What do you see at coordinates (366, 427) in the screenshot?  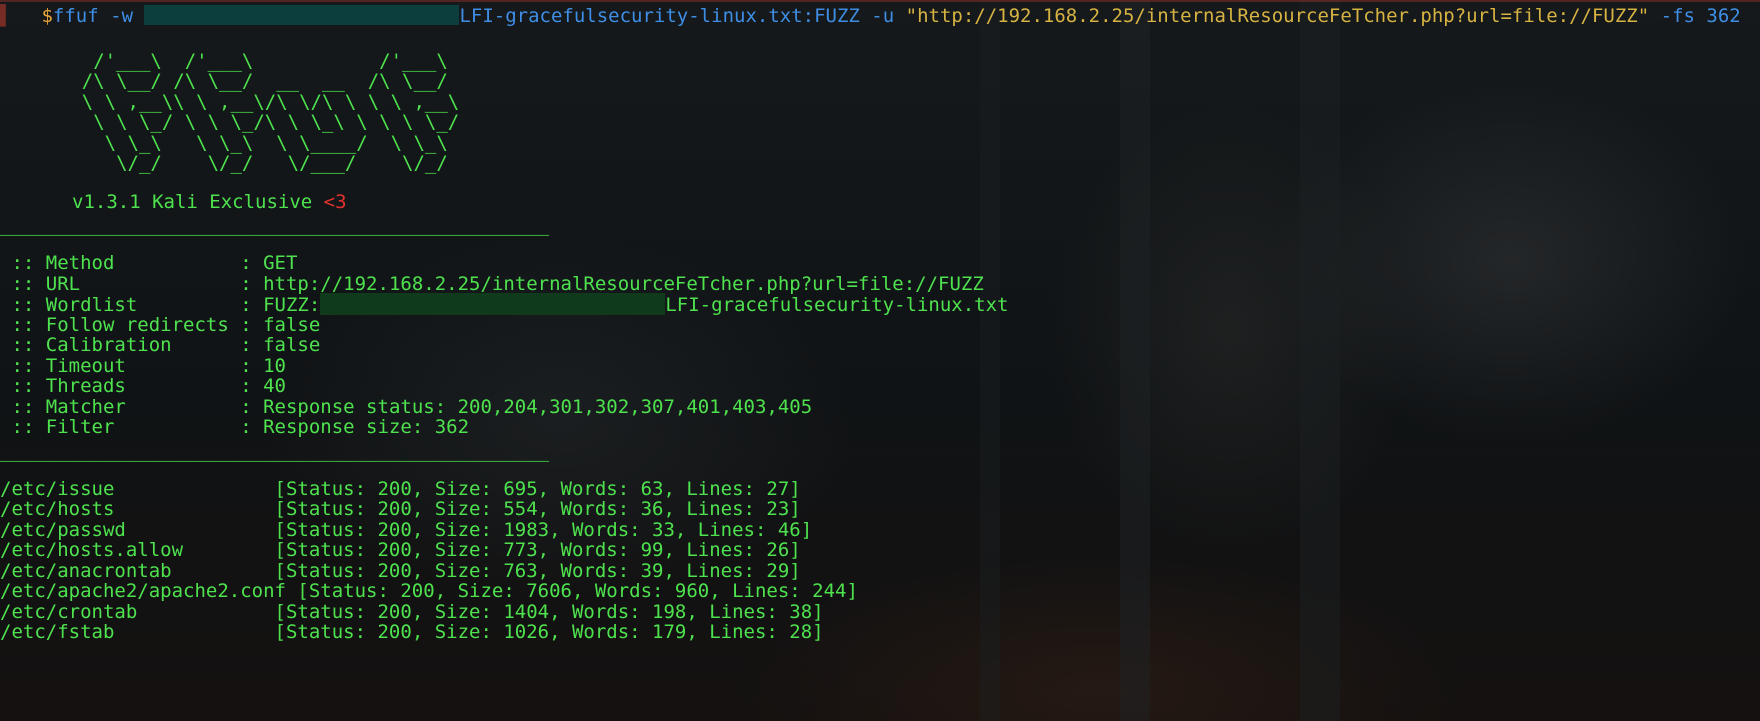 I see `config-value: Response size: 362` at bounding box center [366, 427].